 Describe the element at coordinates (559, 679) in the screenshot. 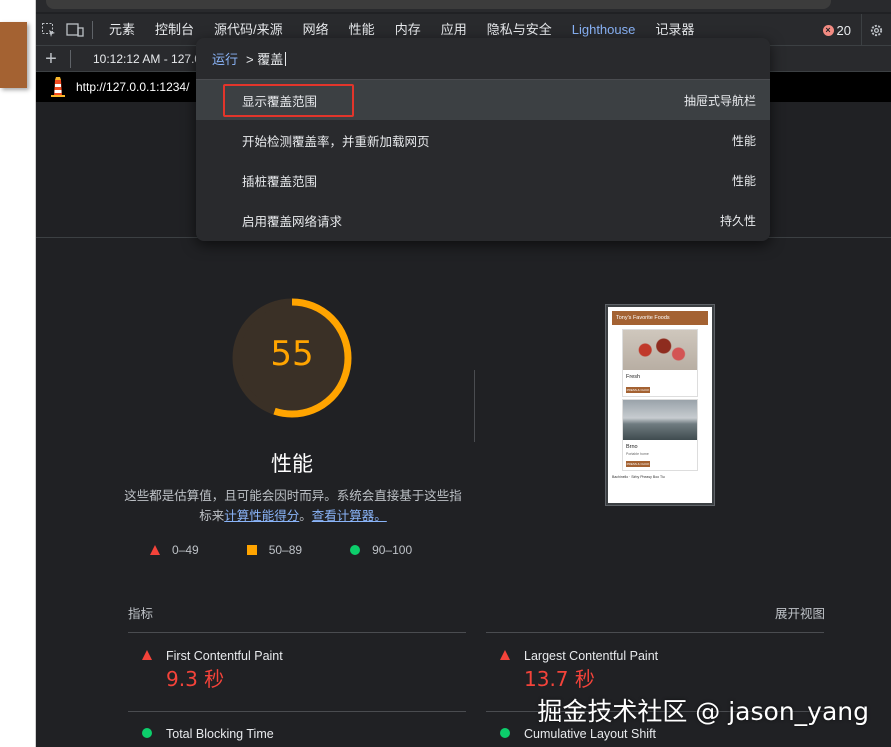

I see `metric-value: 13.7 秒` at that location.